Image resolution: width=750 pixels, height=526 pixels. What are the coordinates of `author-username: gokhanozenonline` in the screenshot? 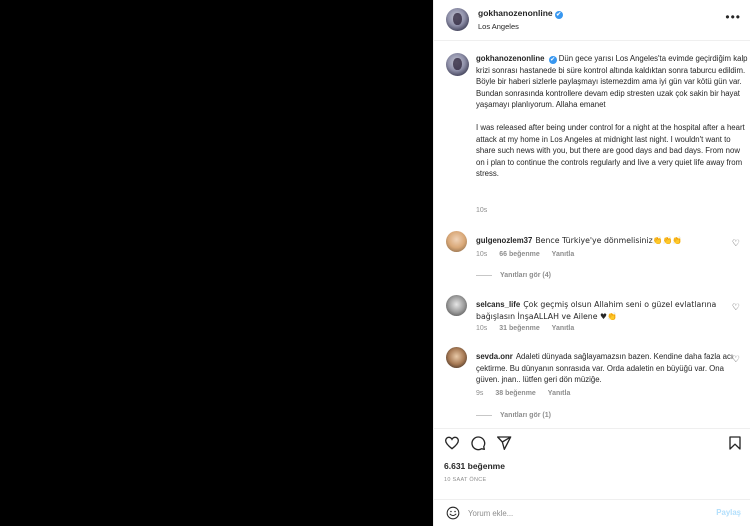 It's located at (515, 13).